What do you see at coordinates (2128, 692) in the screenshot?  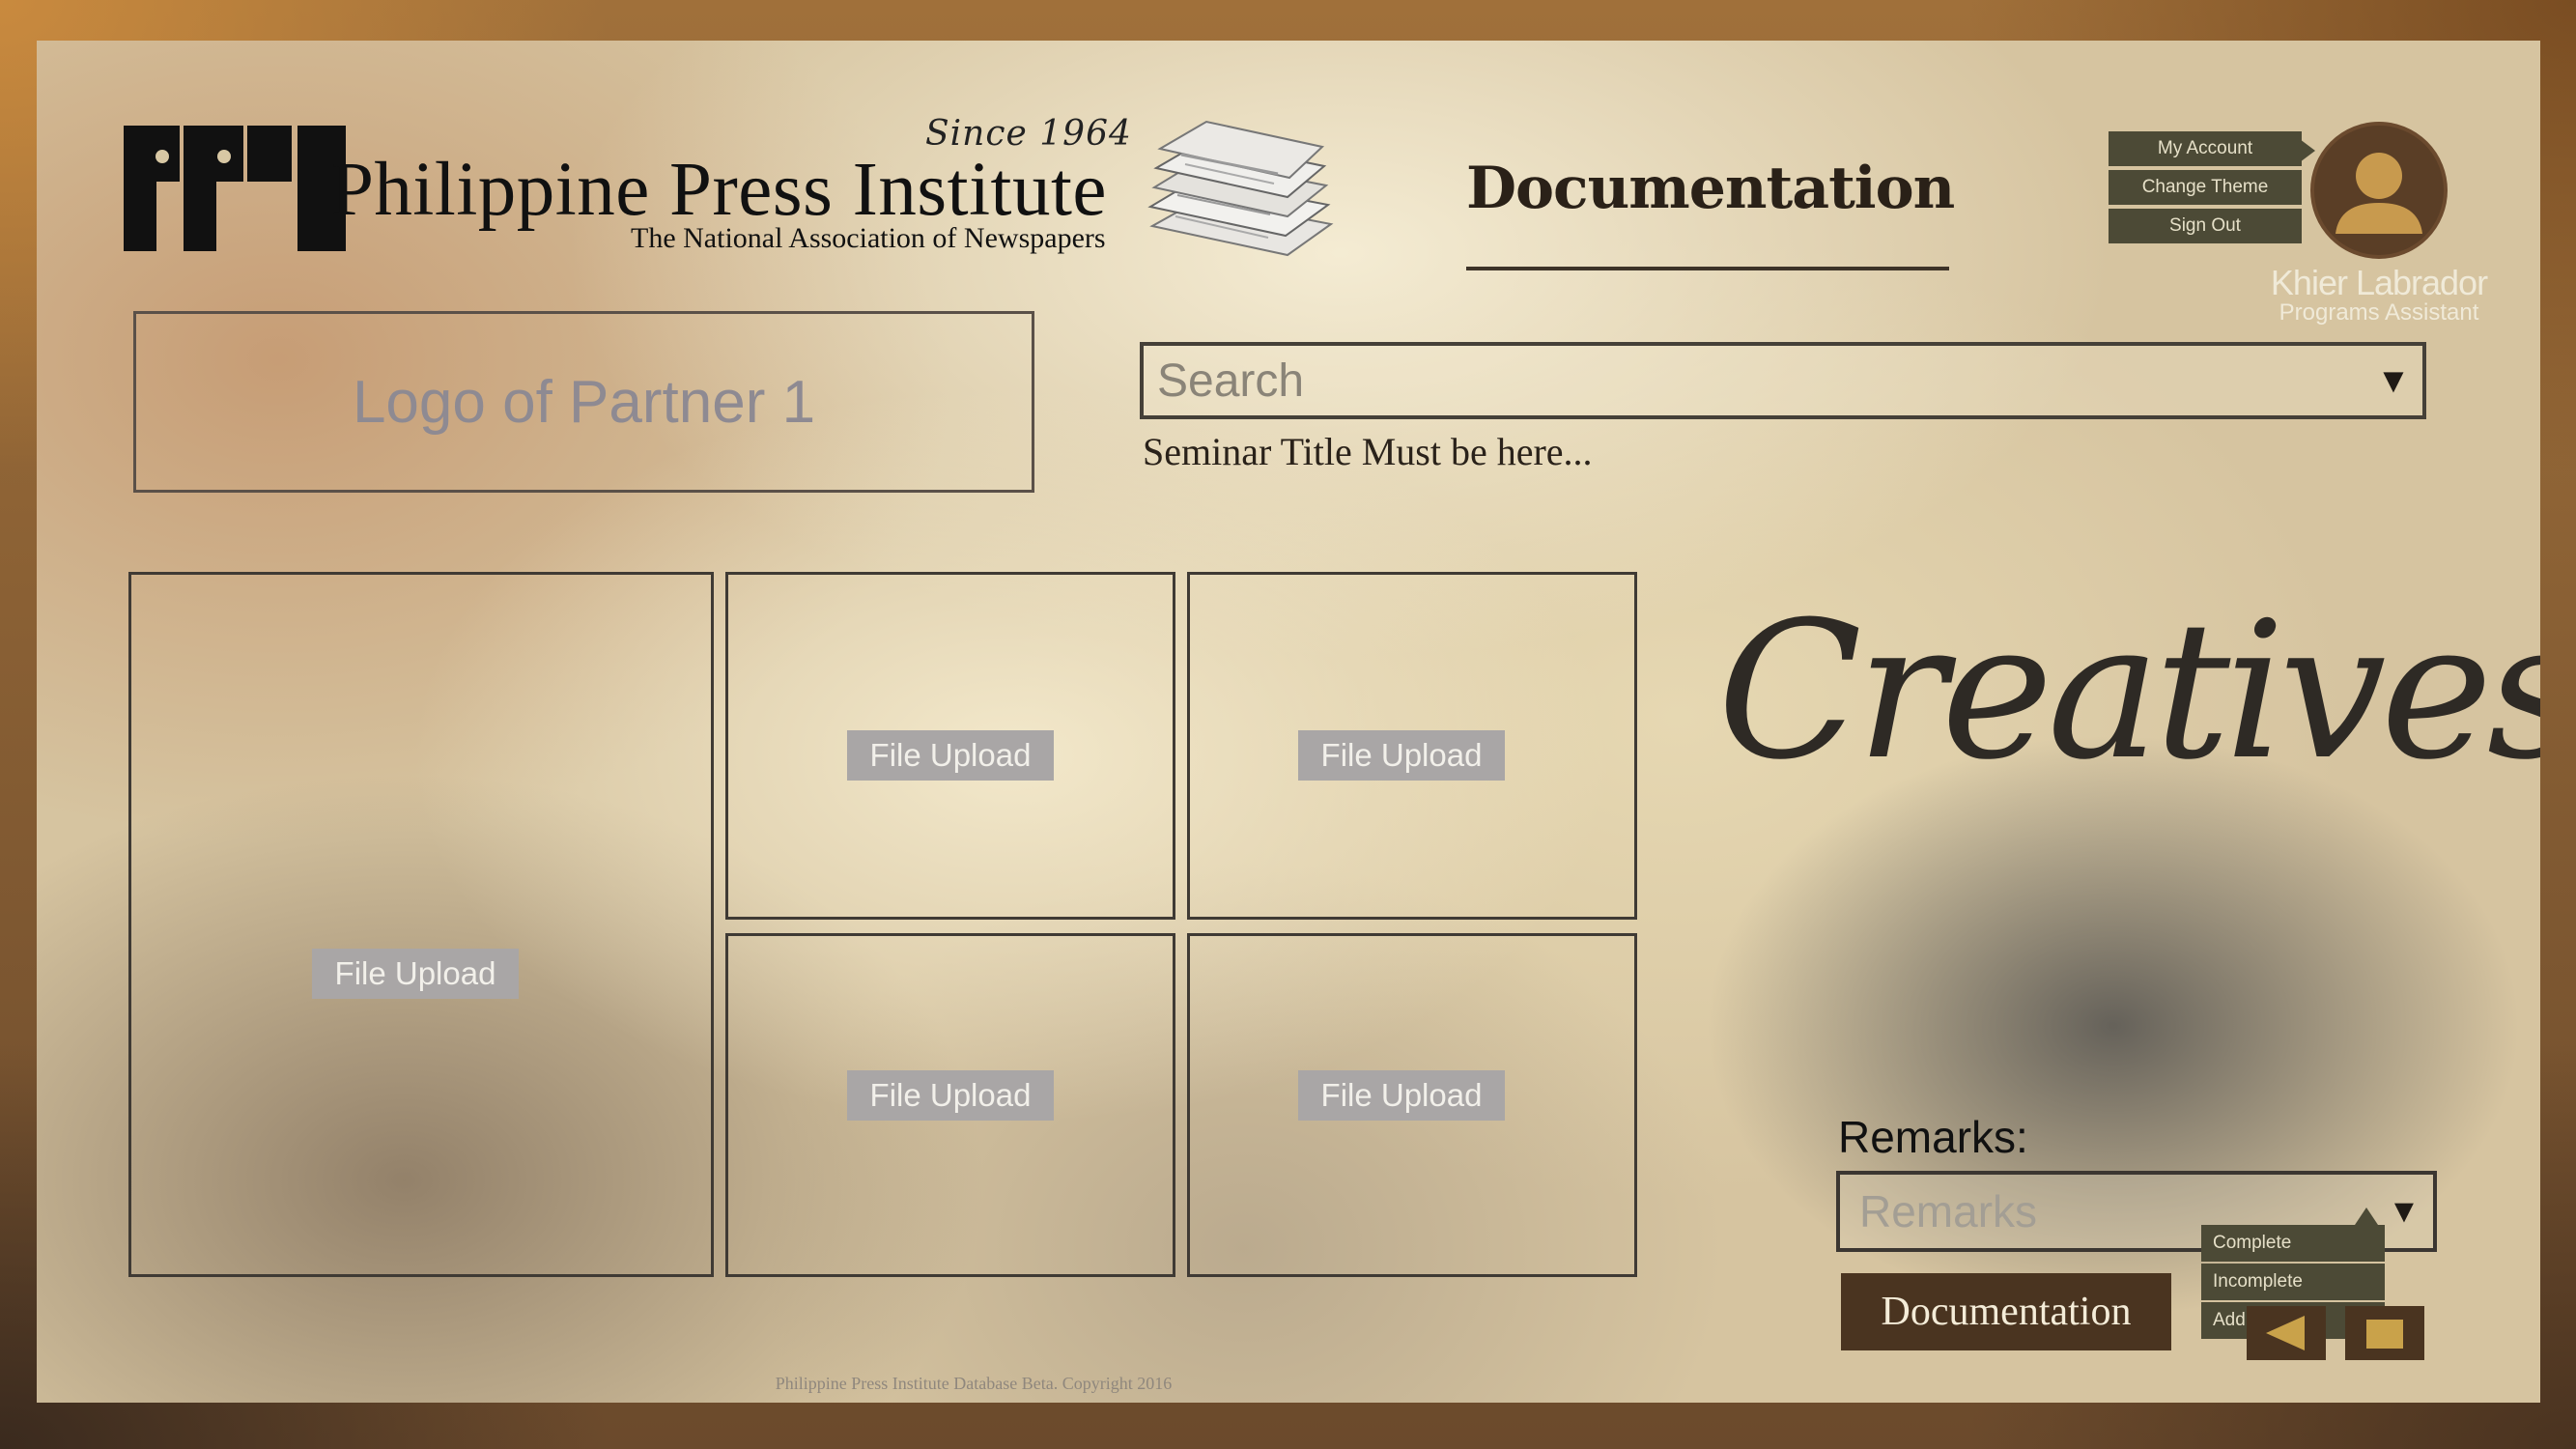 I see `creatives-heading: Creatives` at bounding box center [2128, 692].